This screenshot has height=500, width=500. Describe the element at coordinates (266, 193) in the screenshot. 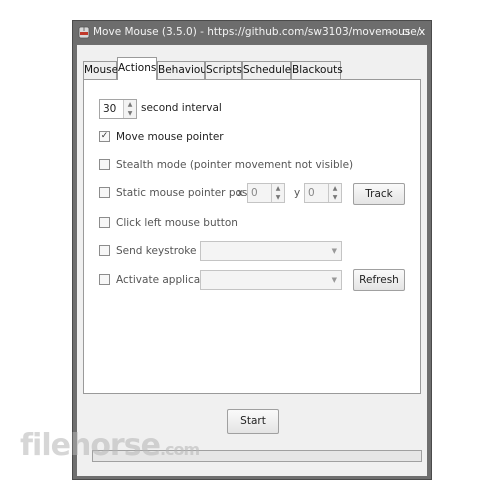

I see `x-coordinate-spinner: 0 ▲ ▼` at that location.